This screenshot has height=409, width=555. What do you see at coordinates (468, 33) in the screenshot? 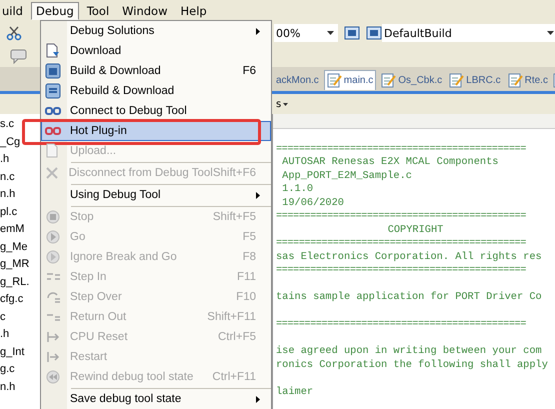
I see `build-combo: DefaultBuild` at bounding box center [468, 33].